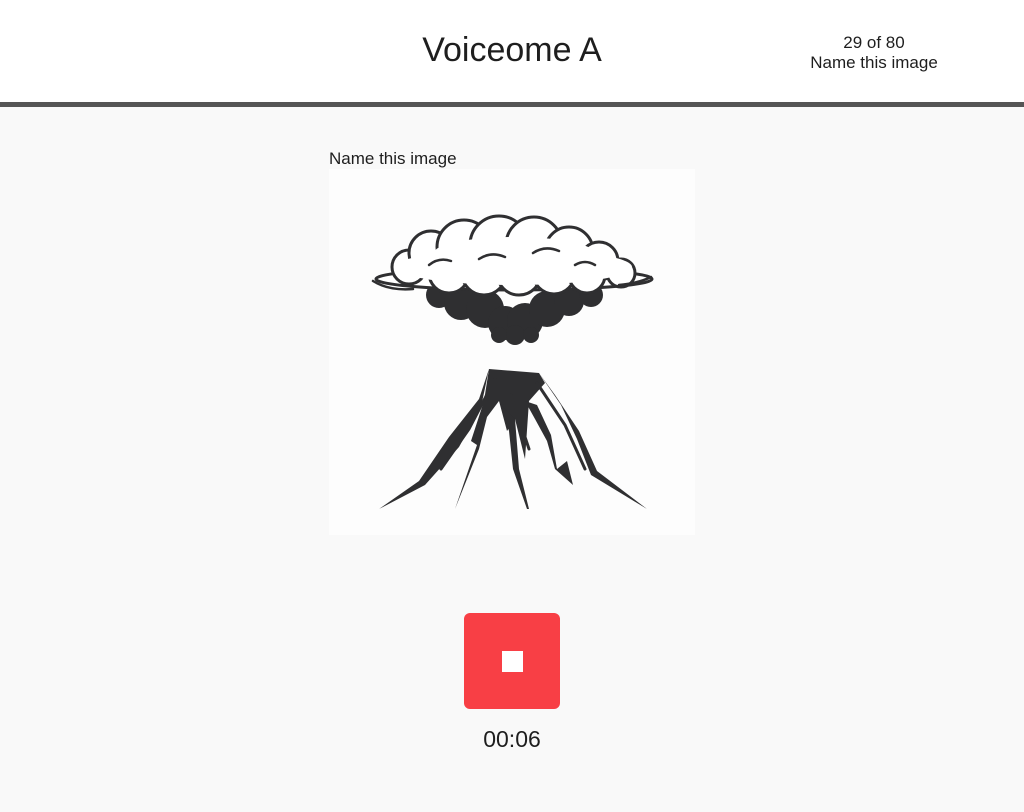 This screenshot has width=1024, height=812. I want to click on prompt-label: Name this image, so click(393, 158).